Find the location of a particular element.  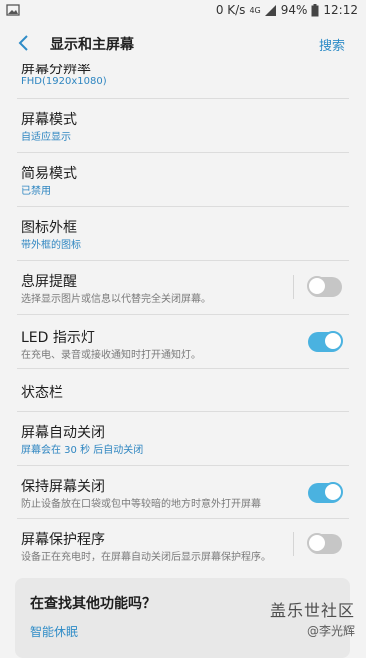

smart-stay-link: 智能休眠 is located at coordinates (54, 631).